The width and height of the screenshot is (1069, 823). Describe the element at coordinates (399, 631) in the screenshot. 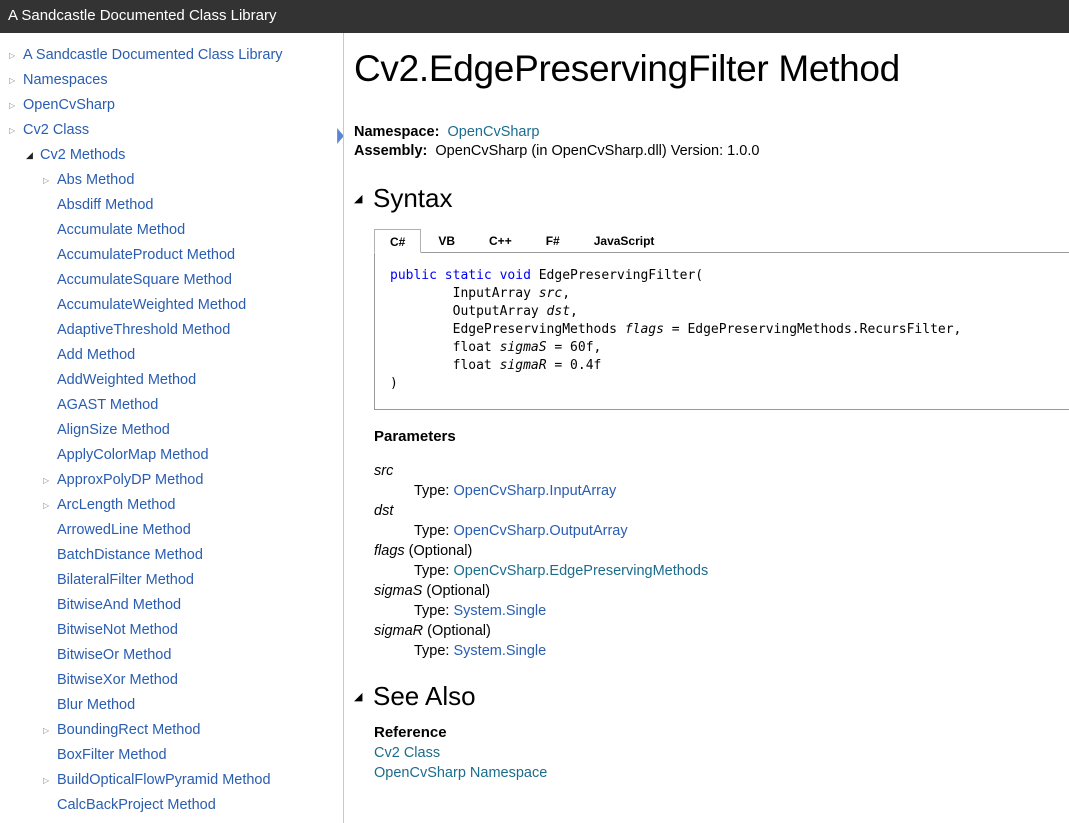

I see `parameter-name: sigmaR` at that location.